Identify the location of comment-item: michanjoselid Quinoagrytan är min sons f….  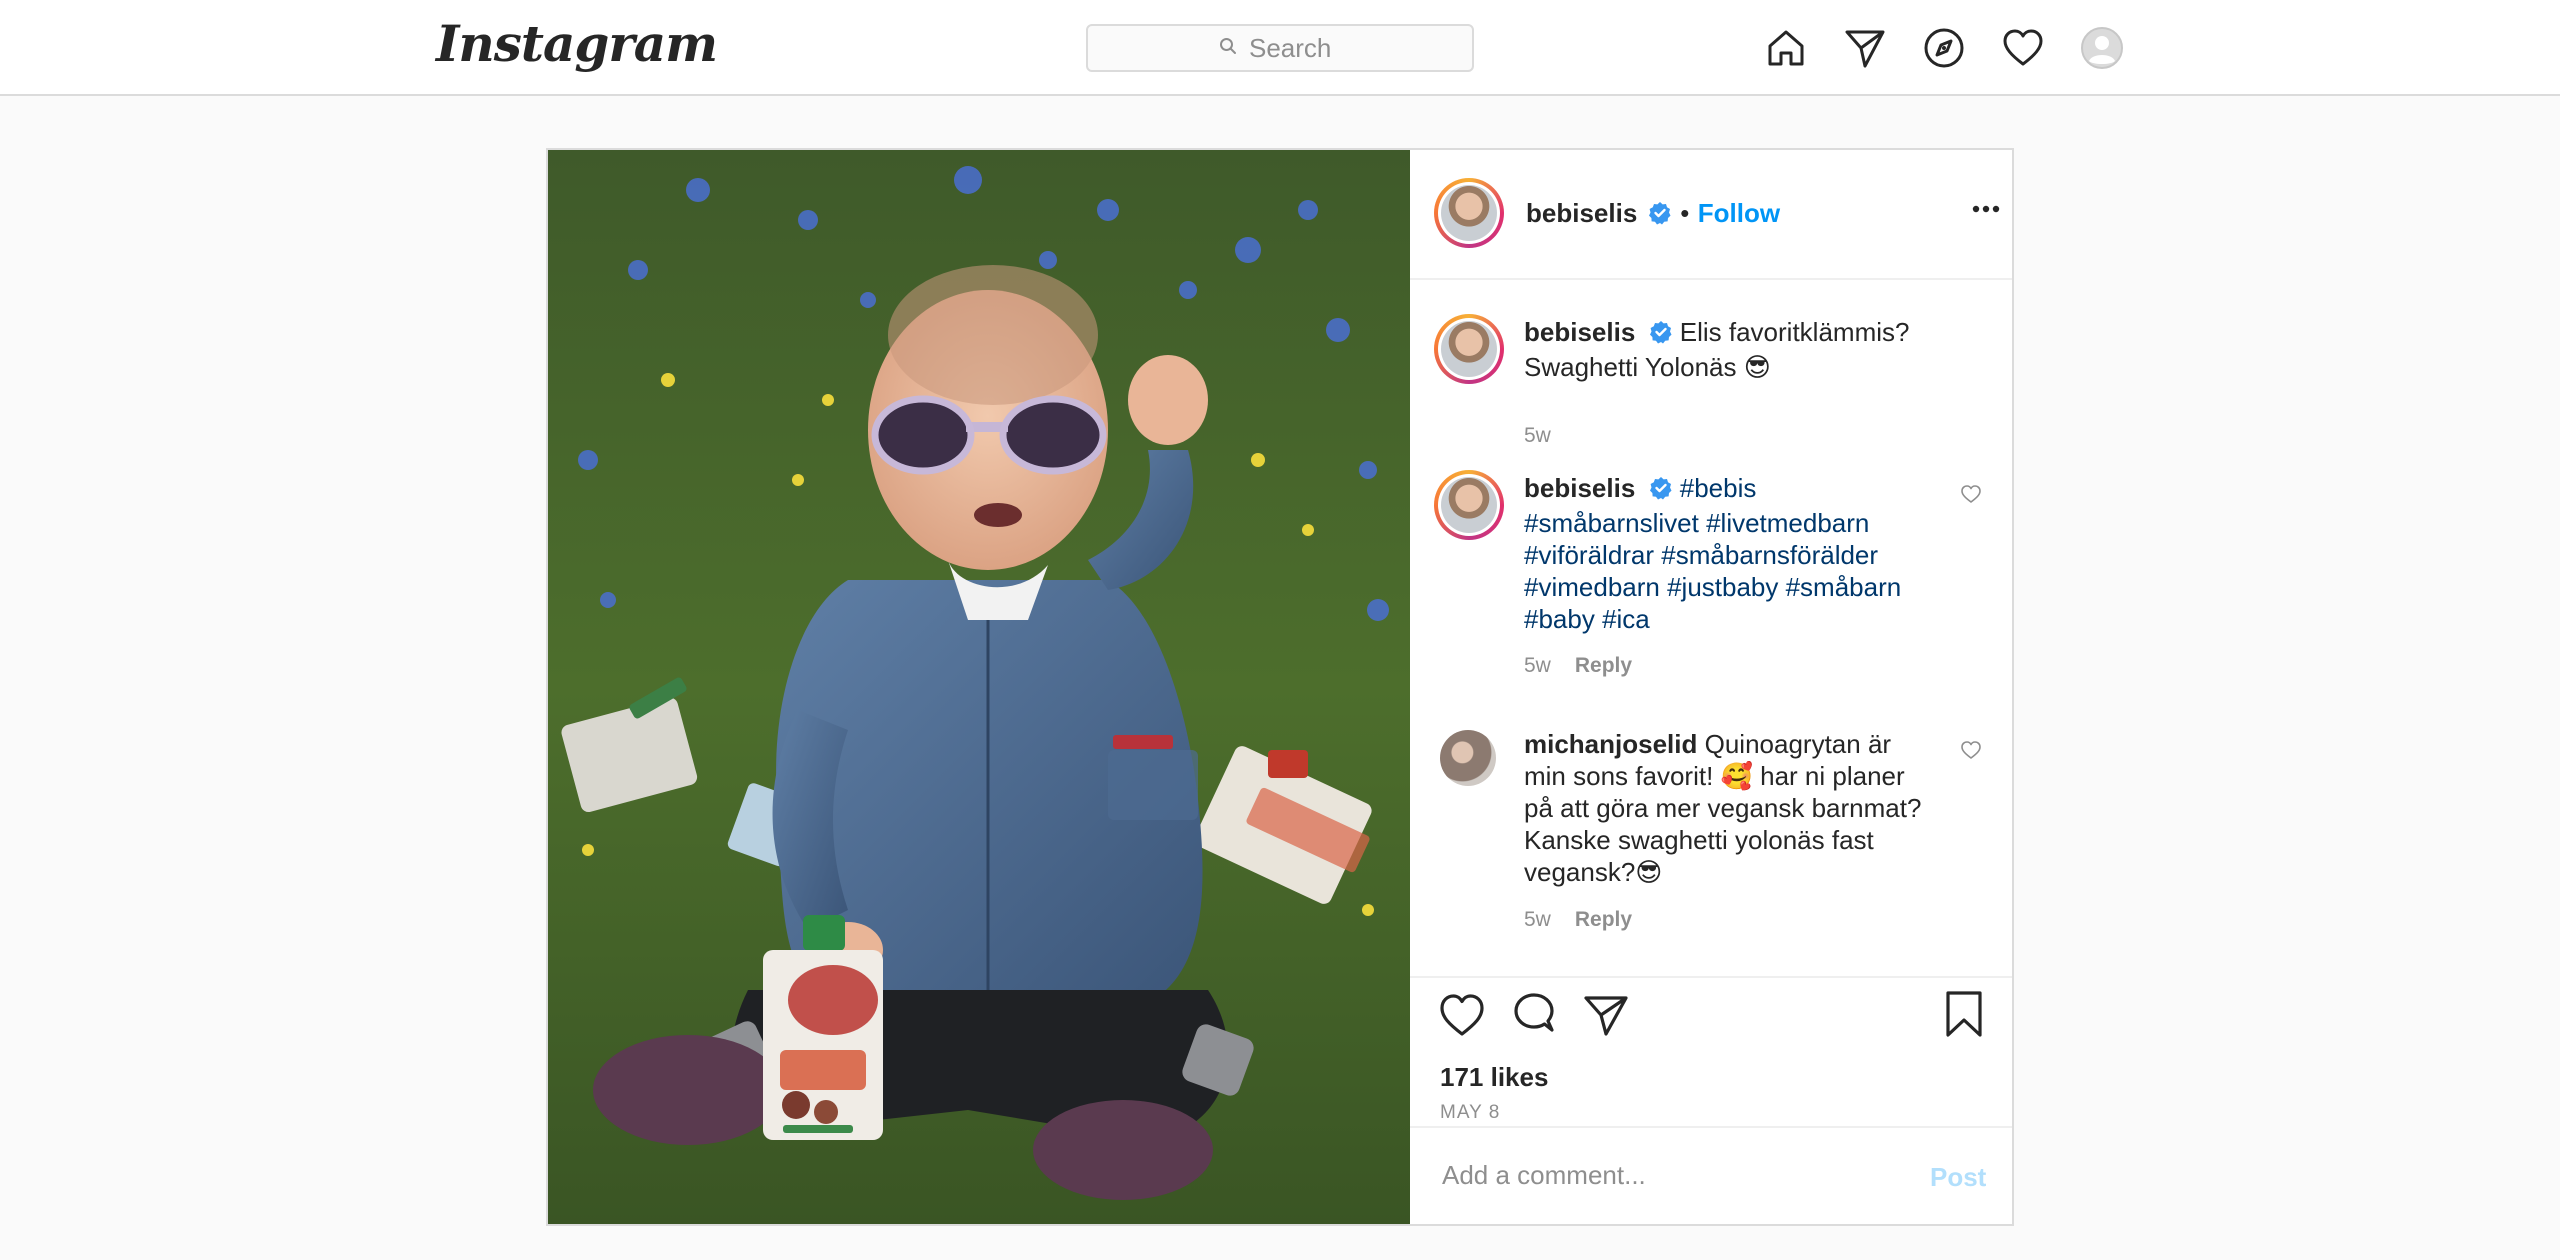
(1714, 841).